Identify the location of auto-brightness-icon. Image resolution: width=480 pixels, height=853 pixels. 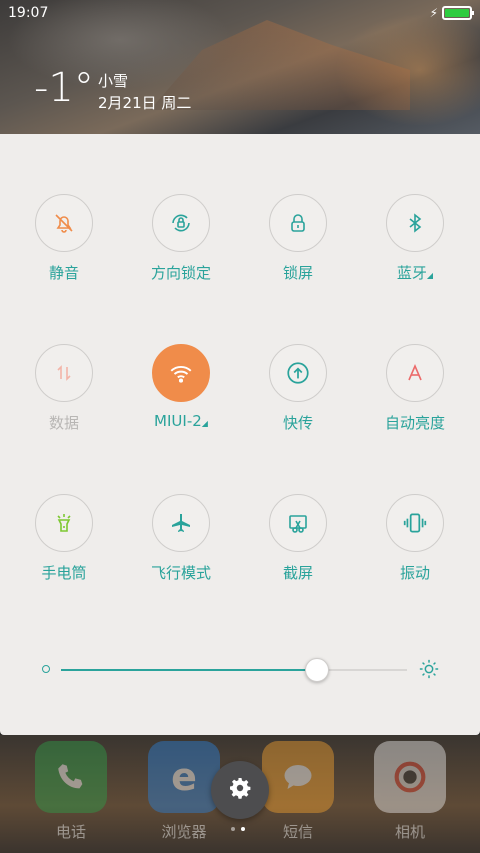
(415, 373).